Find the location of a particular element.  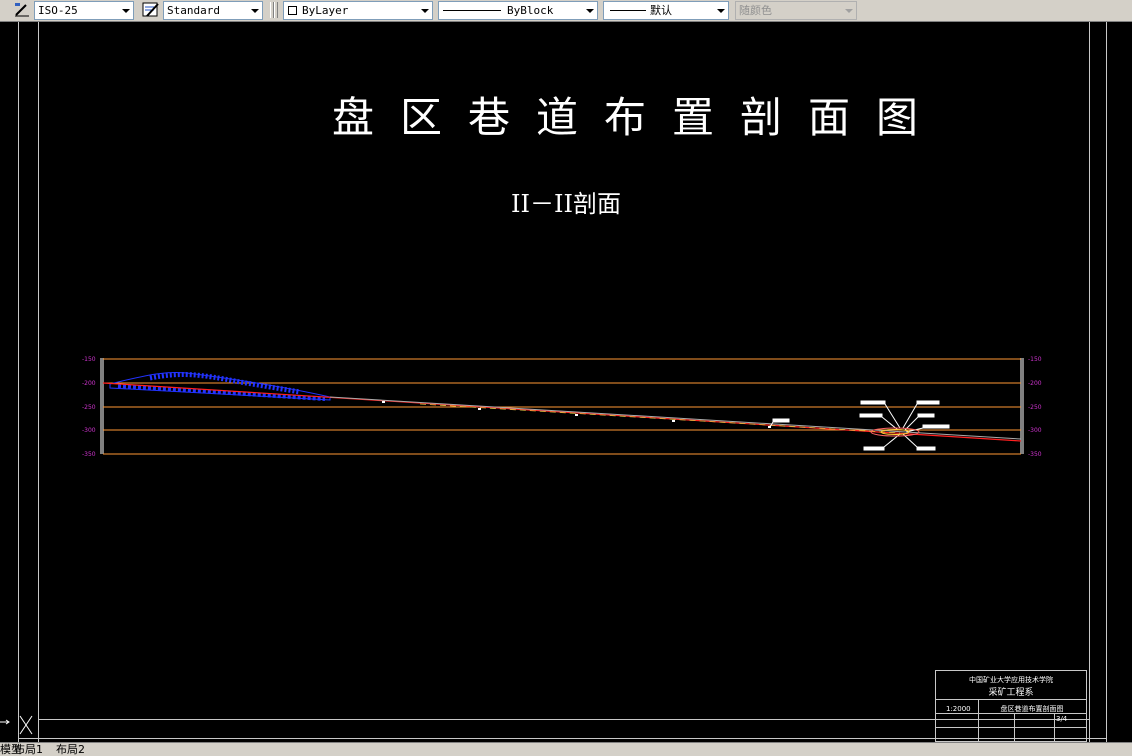

elevation-label-left: -150 is located at coordinates (89, 359).